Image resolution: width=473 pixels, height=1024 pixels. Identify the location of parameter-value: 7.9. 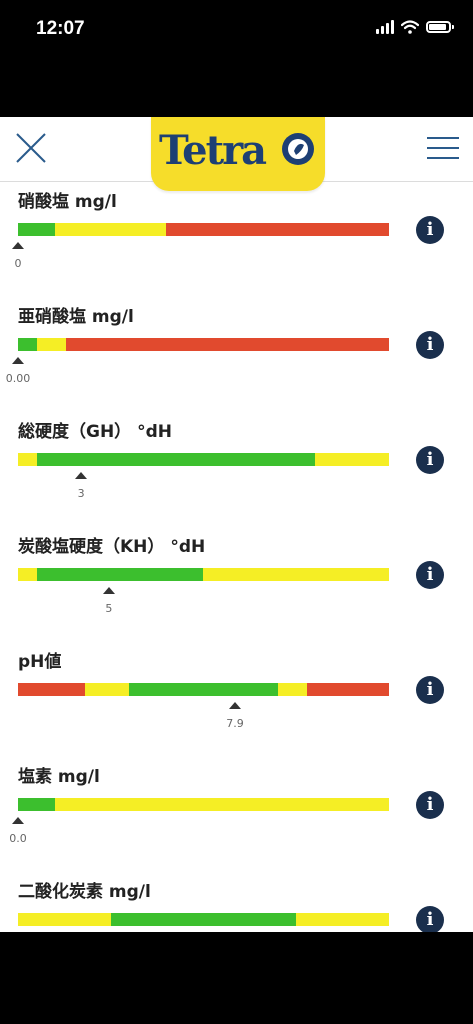
(235, 723).